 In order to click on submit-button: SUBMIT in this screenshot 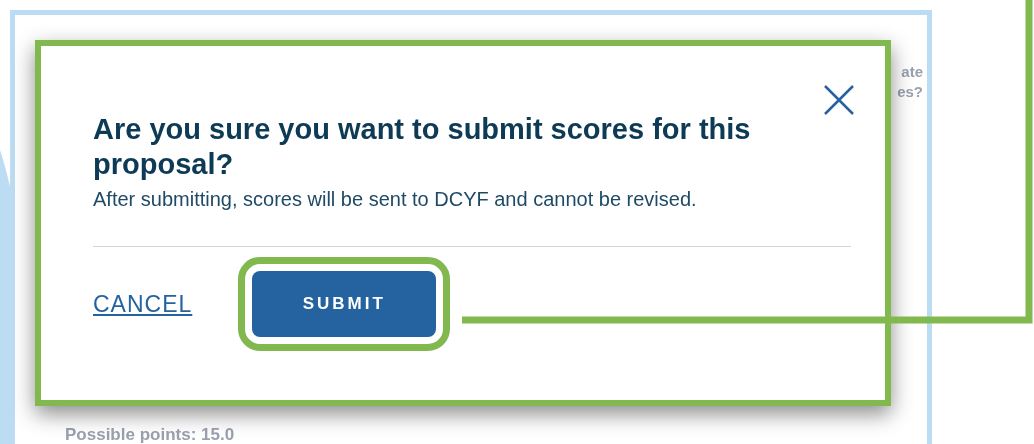, I will do `click(344, 304)`.